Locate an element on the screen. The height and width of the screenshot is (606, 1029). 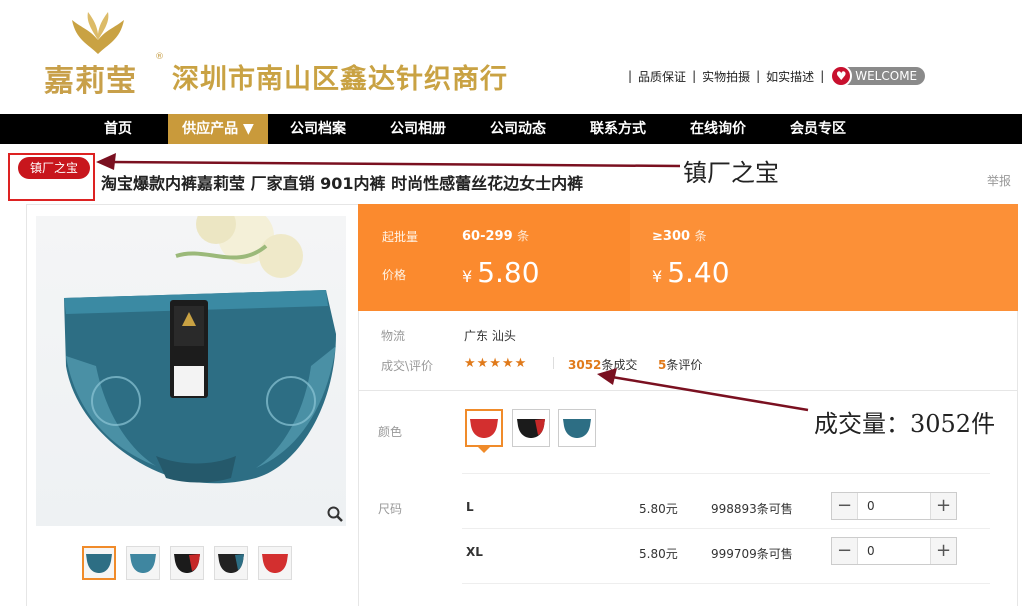
color-swatch-teal is located at coordinates (577, 428).